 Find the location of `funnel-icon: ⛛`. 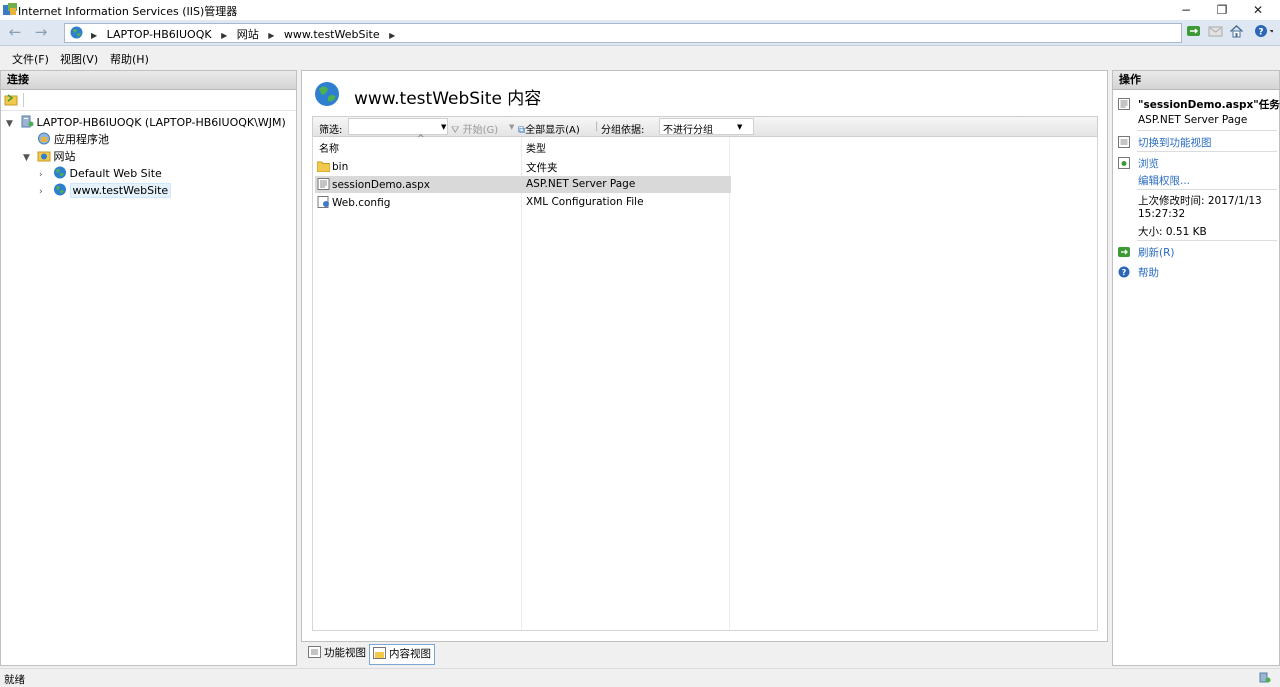

funnel-icon: ⛛ is located at coordinates (455, 130).